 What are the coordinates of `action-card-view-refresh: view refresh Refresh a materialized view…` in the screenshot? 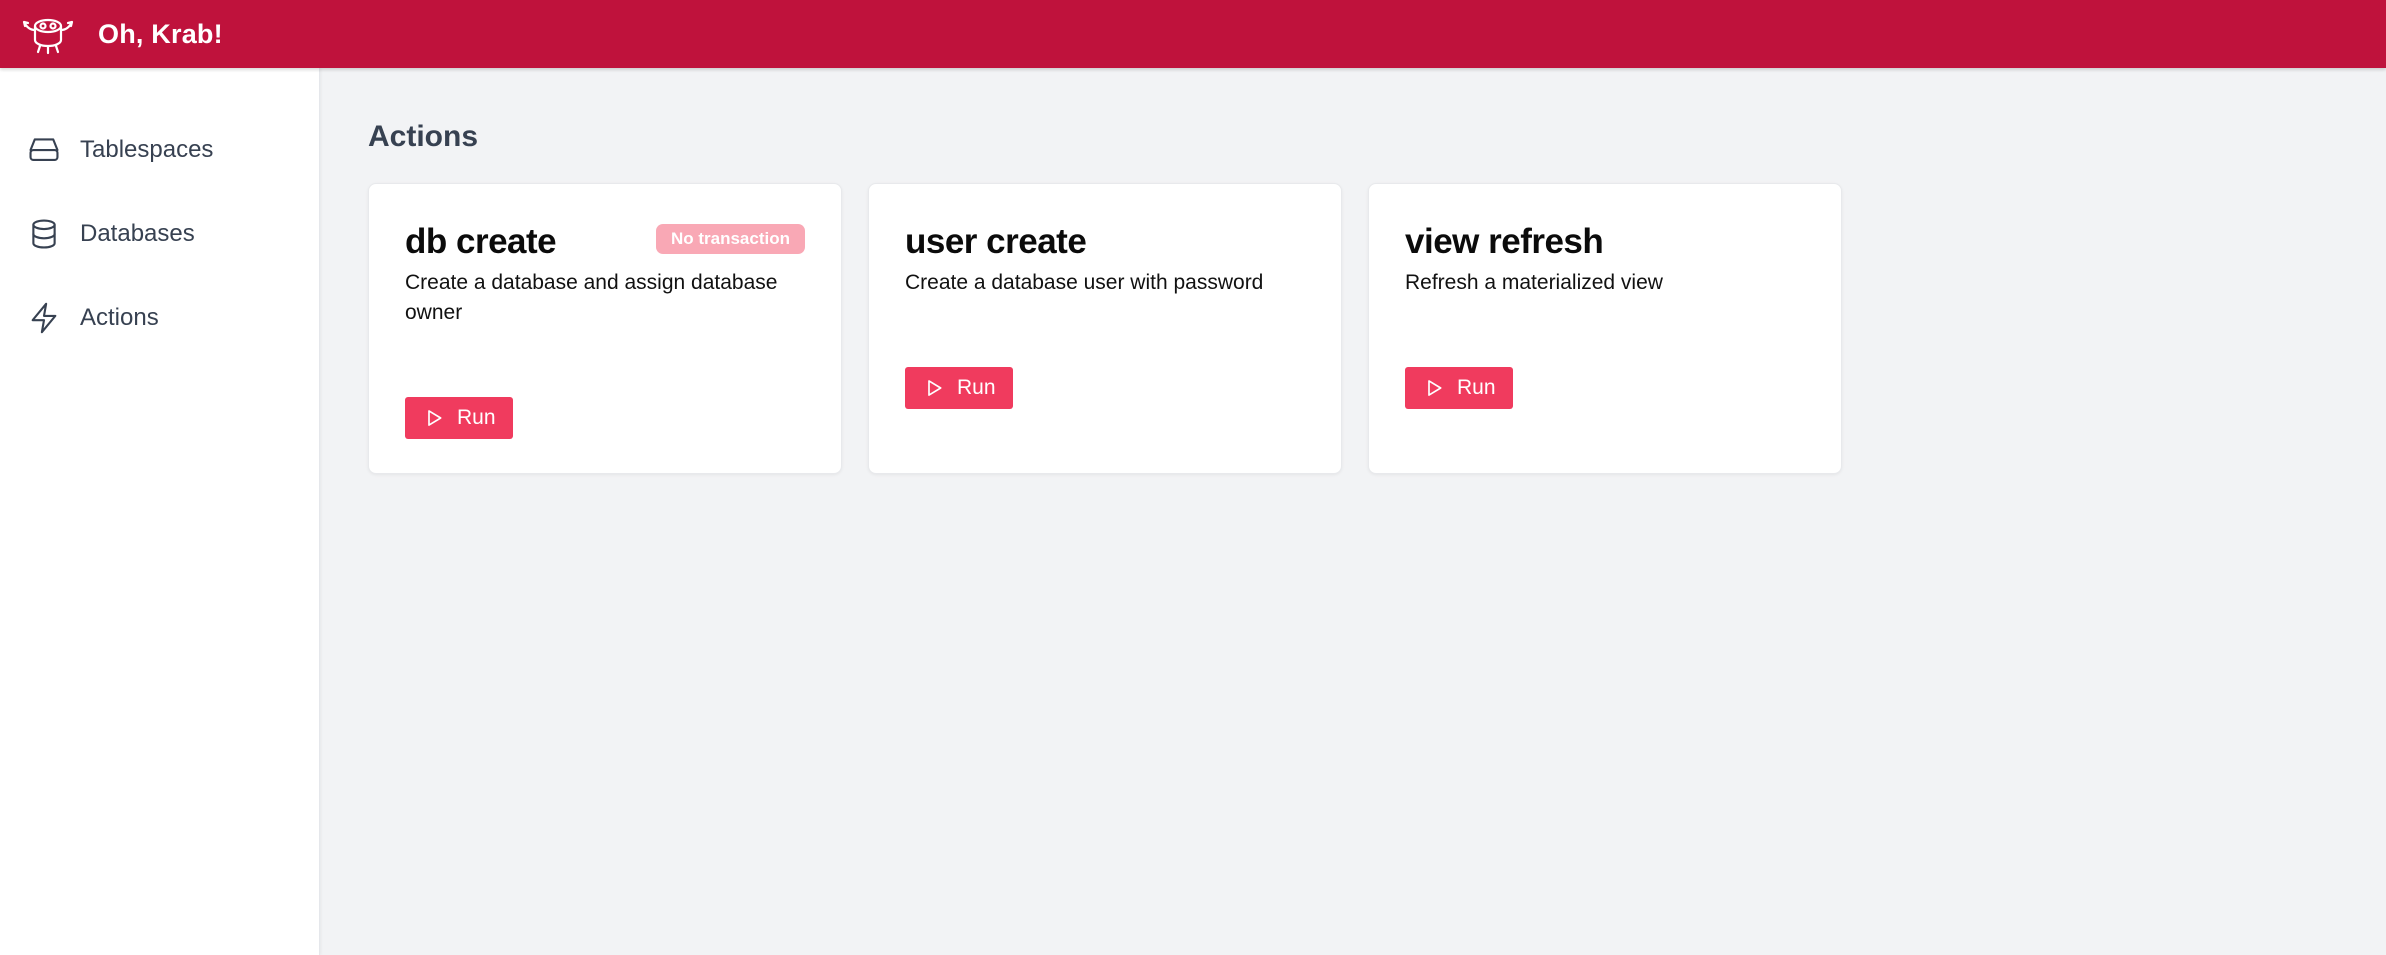 It's located at (1605, 328).